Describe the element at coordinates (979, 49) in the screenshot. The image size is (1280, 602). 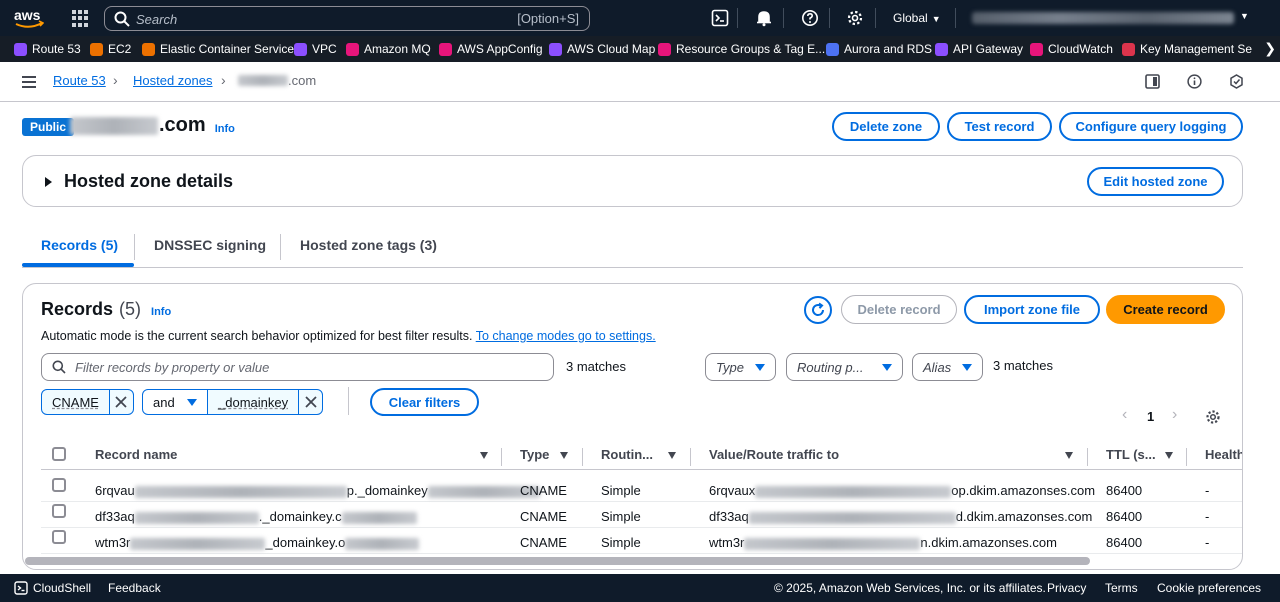
I see `favorite-api-gateway: API Gateway` at that location.